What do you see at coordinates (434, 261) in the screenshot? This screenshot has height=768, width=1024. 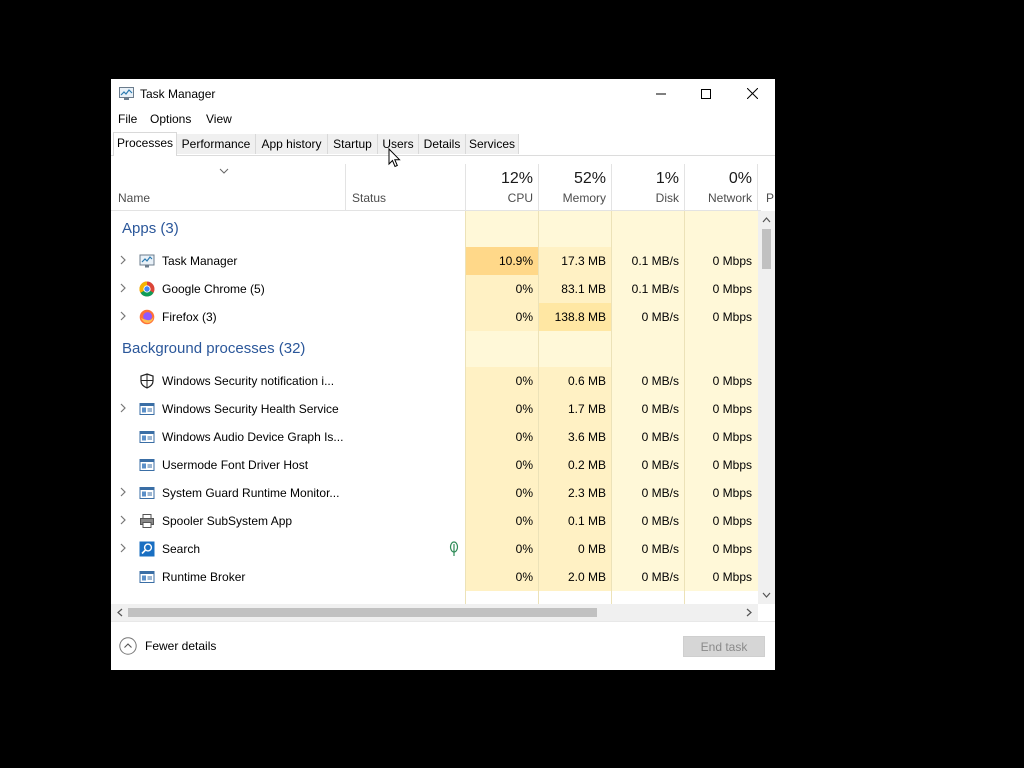 I see `process-row: 10.9% 17.3 MB 0.1 MB/s 0 Mbps Task Manager` at bounding box center [434, 261].